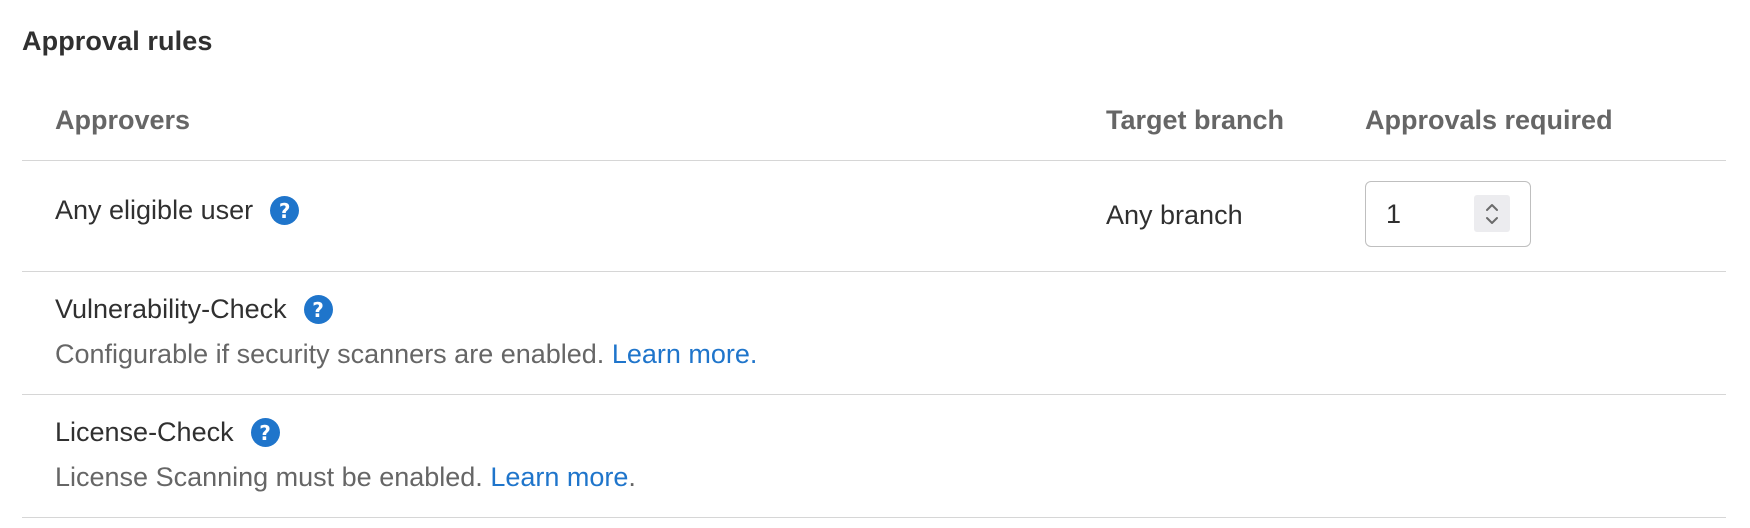 This screenshot has height=528, width=1750. What do you see at coordinates (1448, 214) in the screenshot?
I see `approvals-required-stepper: 1` at bounding box center [1448, 214].